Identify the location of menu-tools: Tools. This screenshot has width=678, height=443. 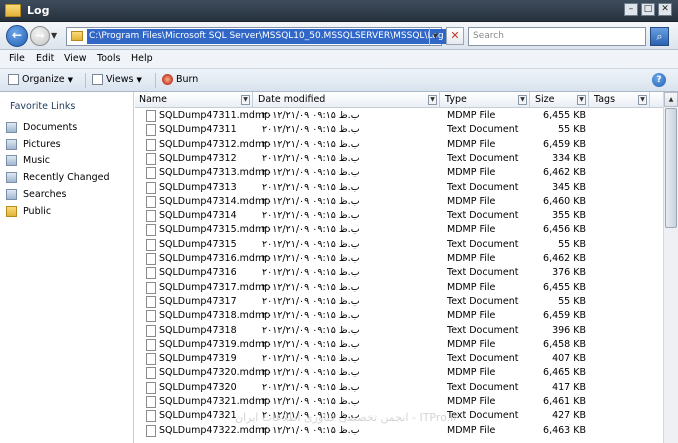
(108, 58).